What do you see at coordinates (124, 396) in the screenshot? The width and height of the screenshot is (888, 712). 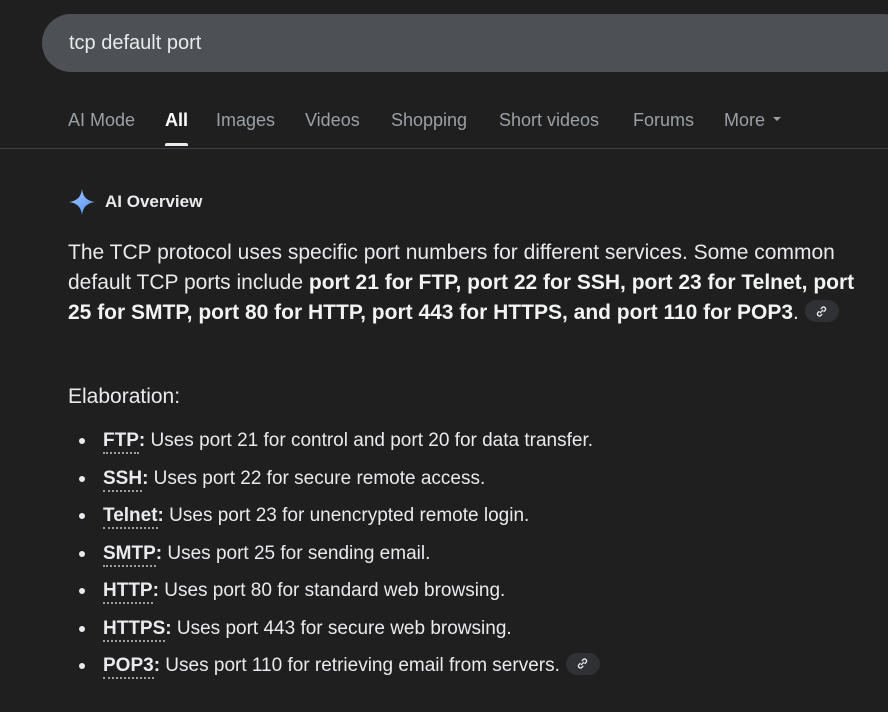 I see `elaboration-heading: Elaboration:` at bounding box center [124, 396].